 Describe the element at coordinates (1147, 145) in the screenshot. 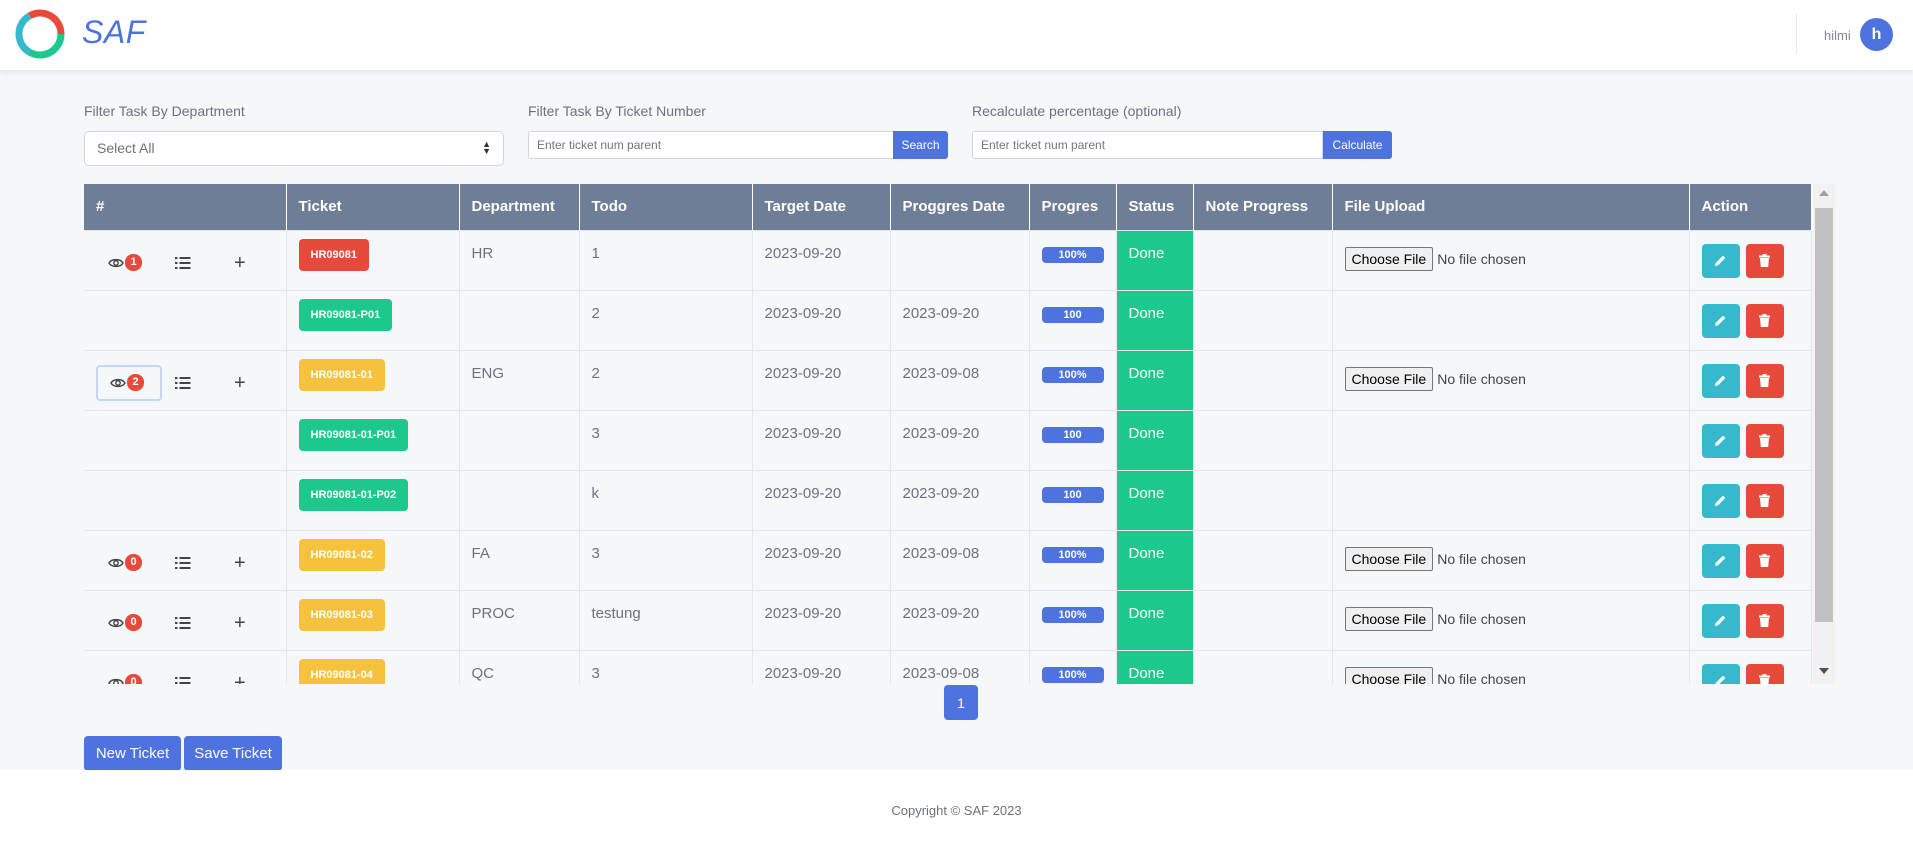

I see `recalc-input` at that location.